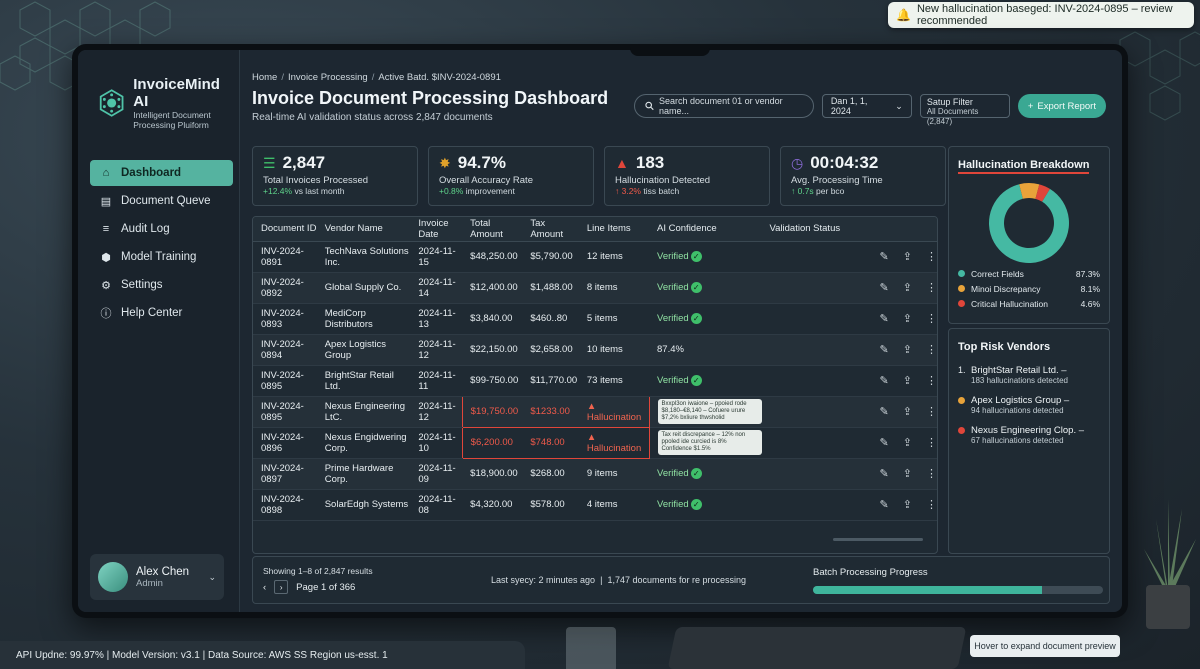  Describe the element at coordinates (161, 201) in the screenshot. I see `sidebar-item-1: ▤ Document Queve` at that location.